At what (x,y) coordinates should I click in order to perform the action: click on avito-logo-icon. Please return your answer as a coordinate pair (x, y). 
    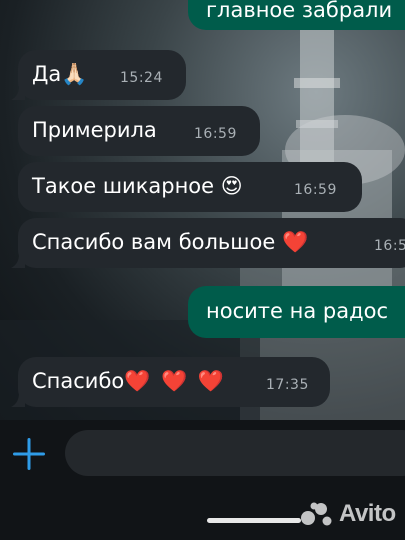
    Looking at the image, I should click on (316, 514).